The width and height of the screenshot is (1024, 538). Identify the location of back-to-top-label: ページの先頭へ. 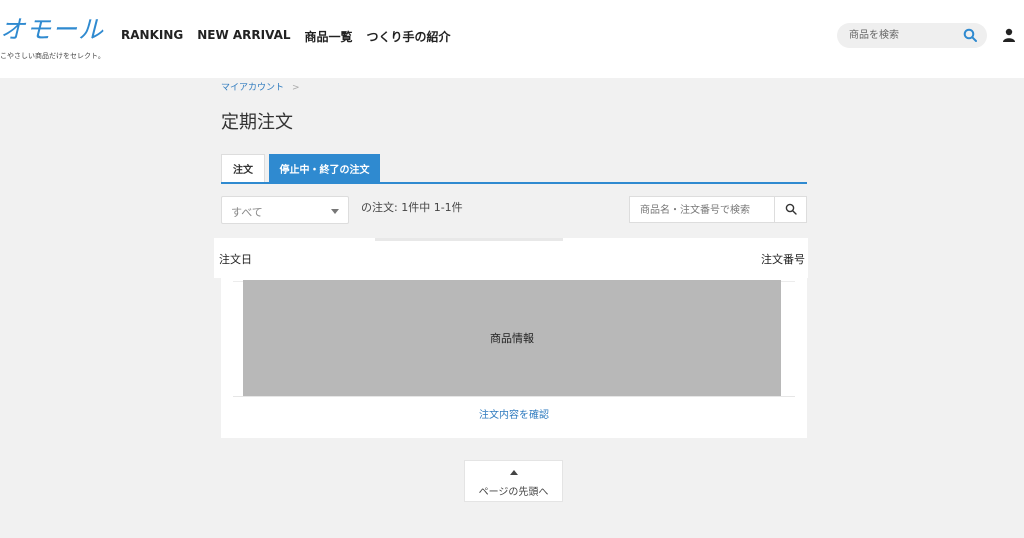
(513, 492).